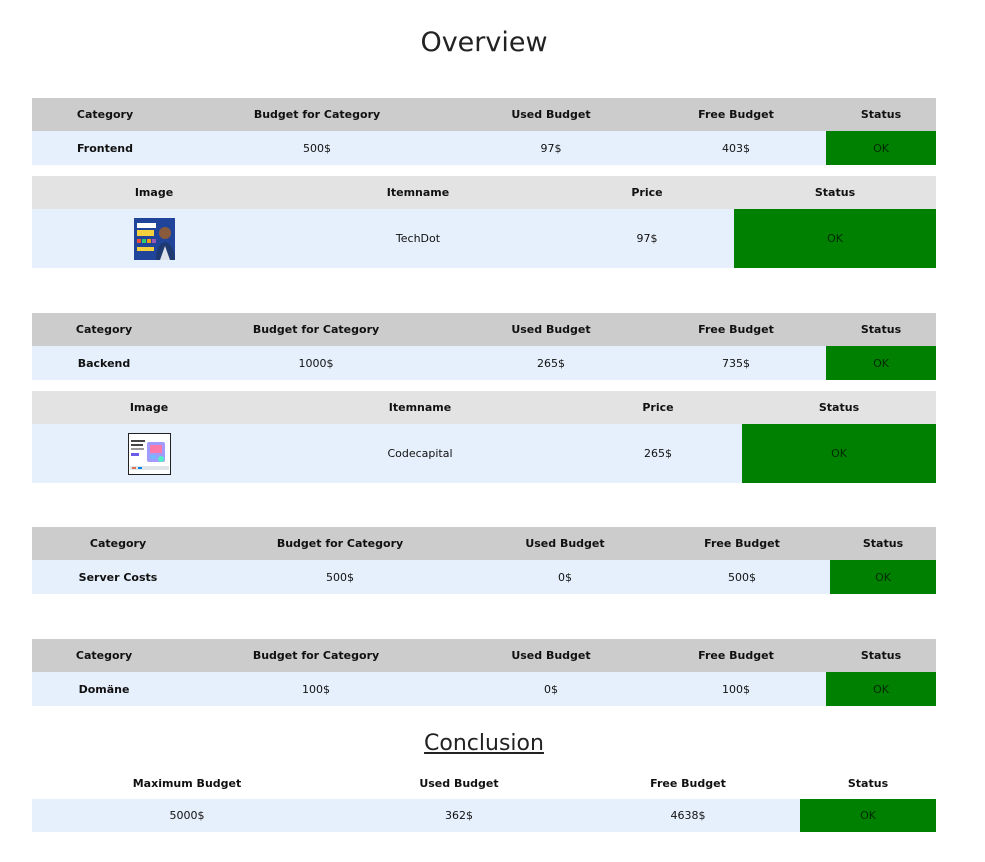 The image size is (985, 862). What do you see at coordinates (459, 815) in the screenshot?
I see `used-budget-value: 362$` at bounding box center [459, 815].